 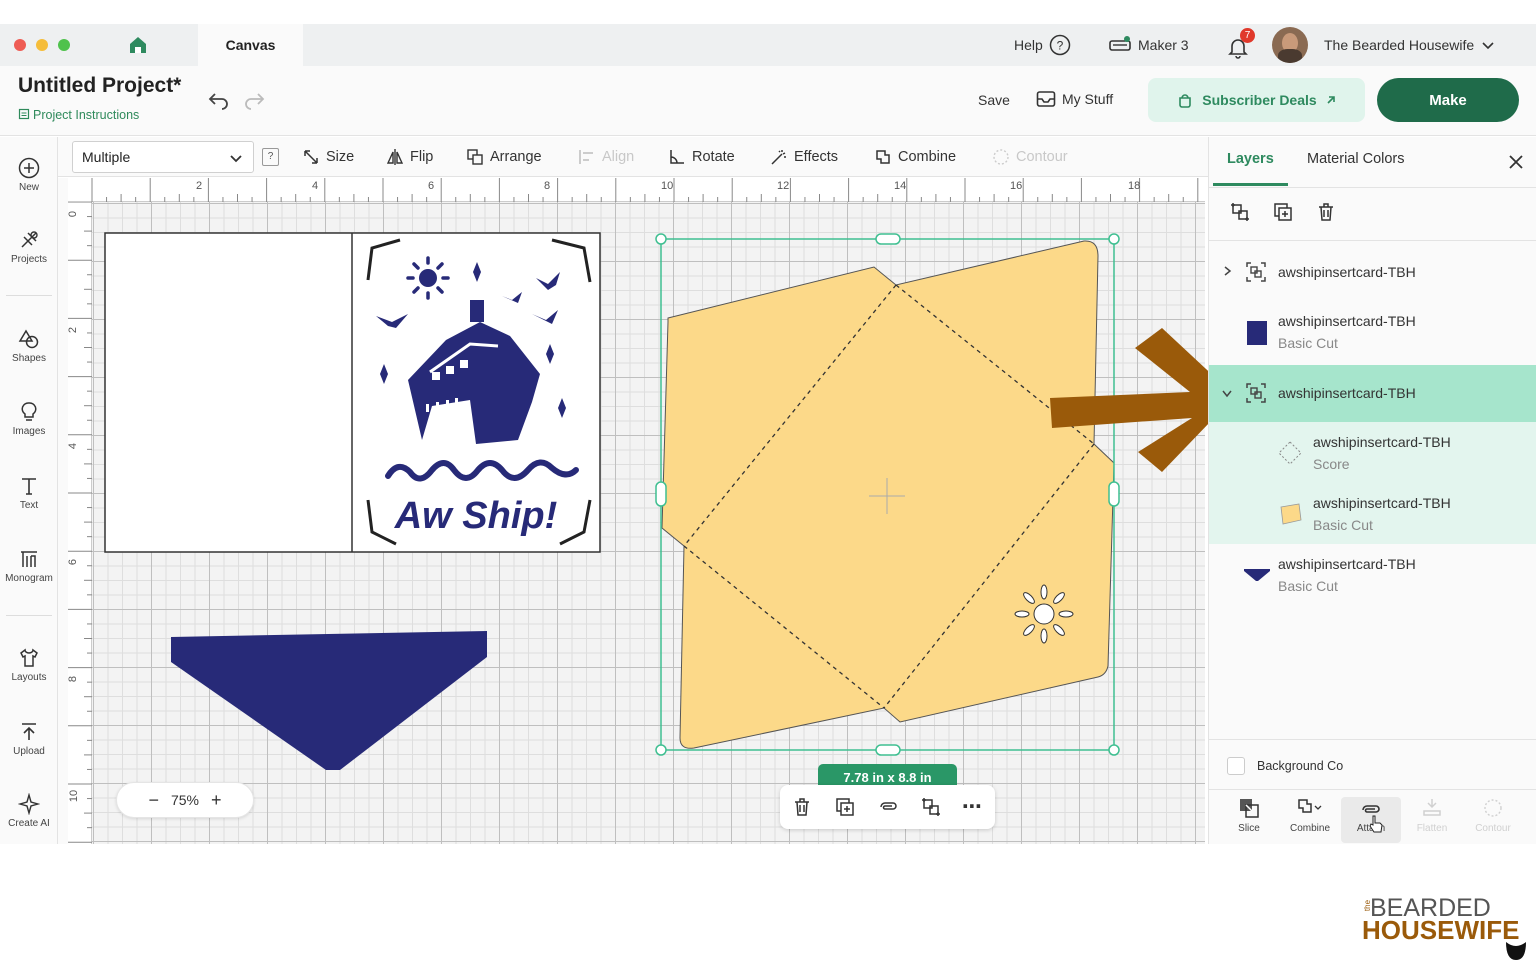 I want to click on combine-button: Combine, so click(x=1310, y=815).